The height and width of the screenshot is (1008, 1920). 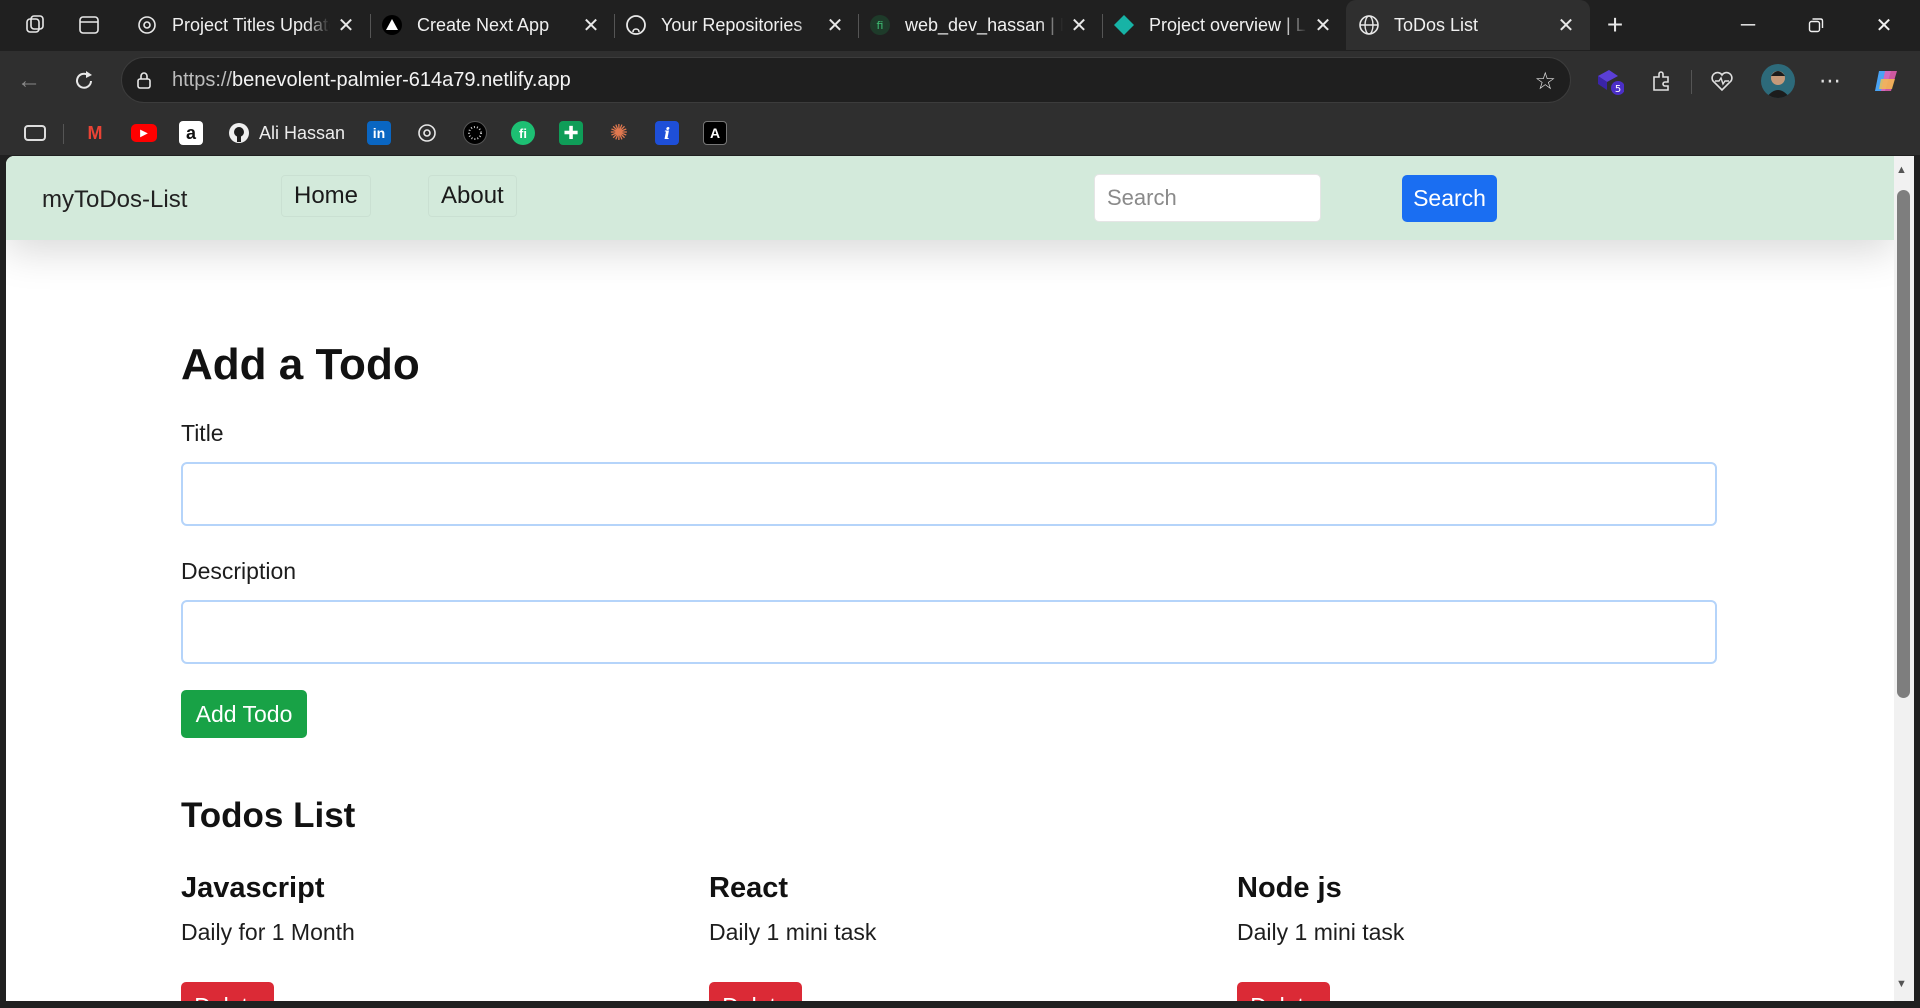 What do you see at coordinates (326, 196) in the screenshot?
I see `nav-home-link: Home` at bounding box center [326, 196].